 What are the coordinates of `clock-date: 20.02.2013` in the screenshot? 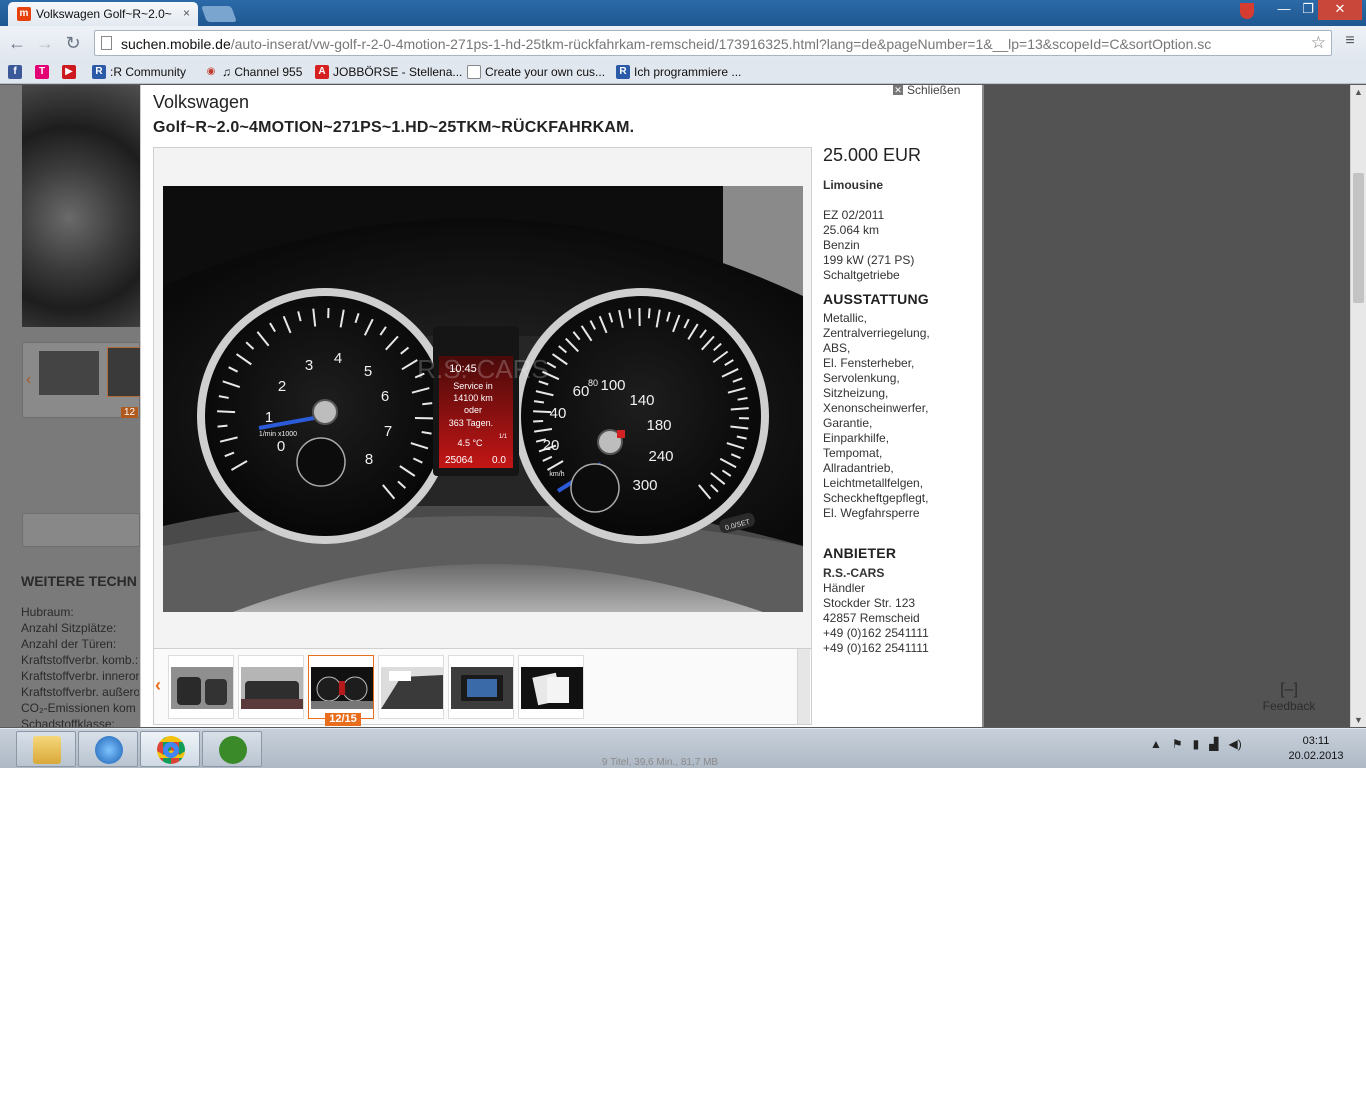 It's located at (1316, 756).